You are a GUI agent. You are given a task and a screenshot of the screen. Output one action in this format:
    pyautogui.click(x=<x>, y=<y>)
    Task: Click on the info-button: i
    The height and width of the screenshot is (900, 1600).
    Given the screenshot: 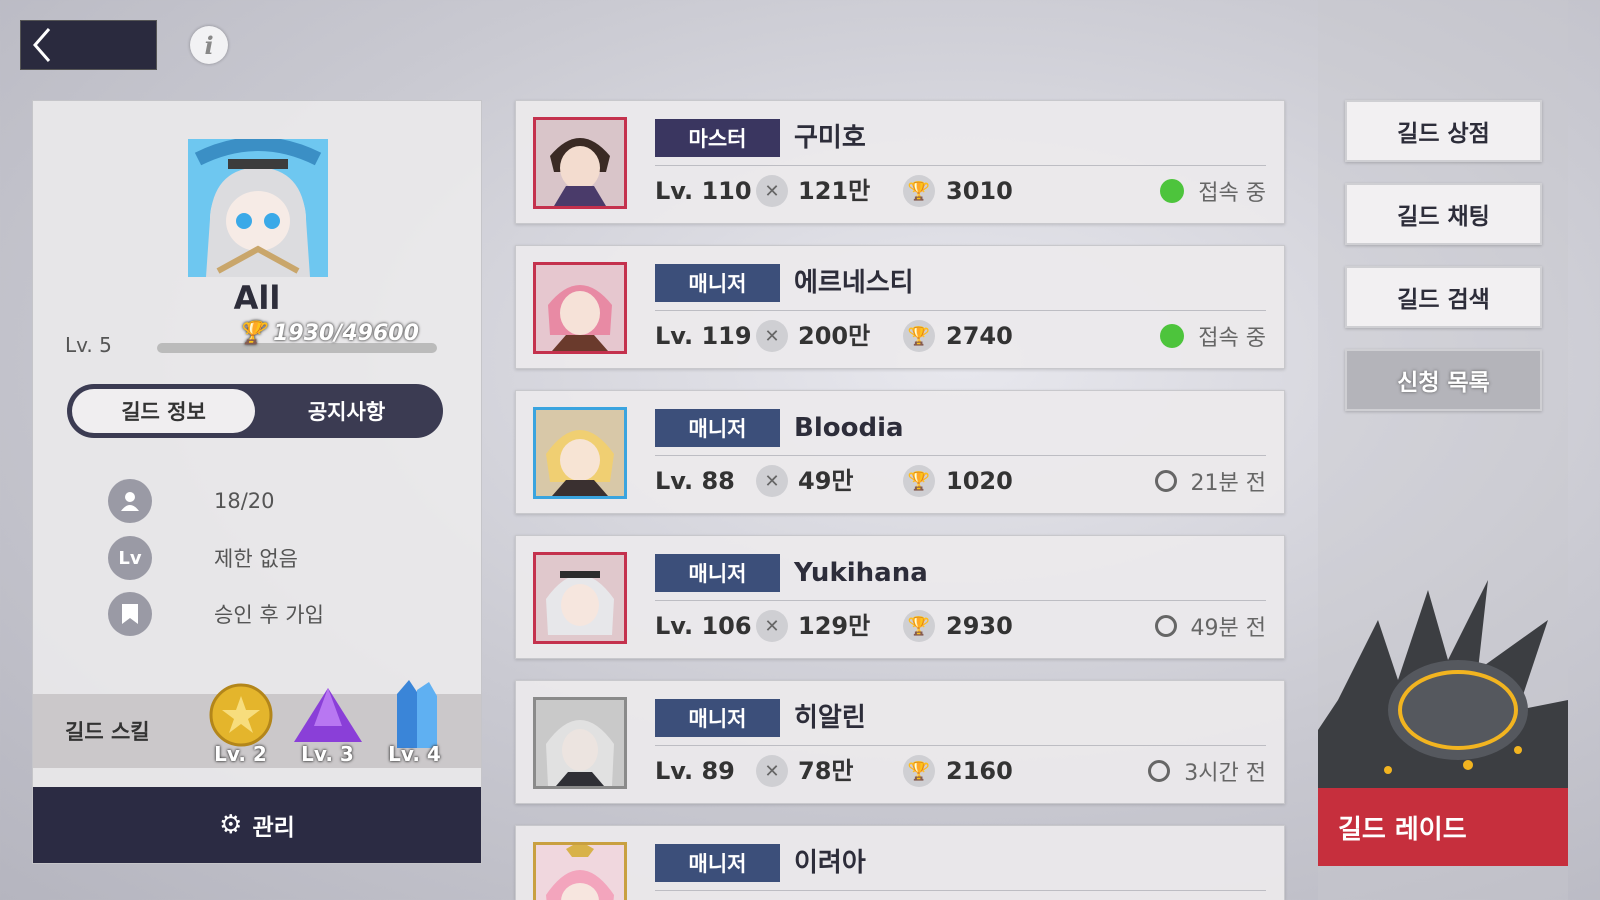 What is the action you would take?
    pyautogui.click(x=209, y=45)
    